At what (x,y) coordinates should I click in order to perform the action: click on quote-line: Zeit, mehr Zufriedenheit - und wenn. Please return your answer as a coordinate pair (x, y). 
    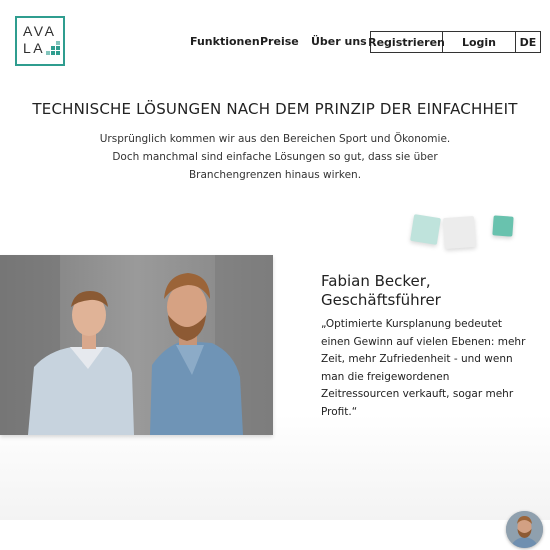
    Looking at the image, I should click on (417, 359).